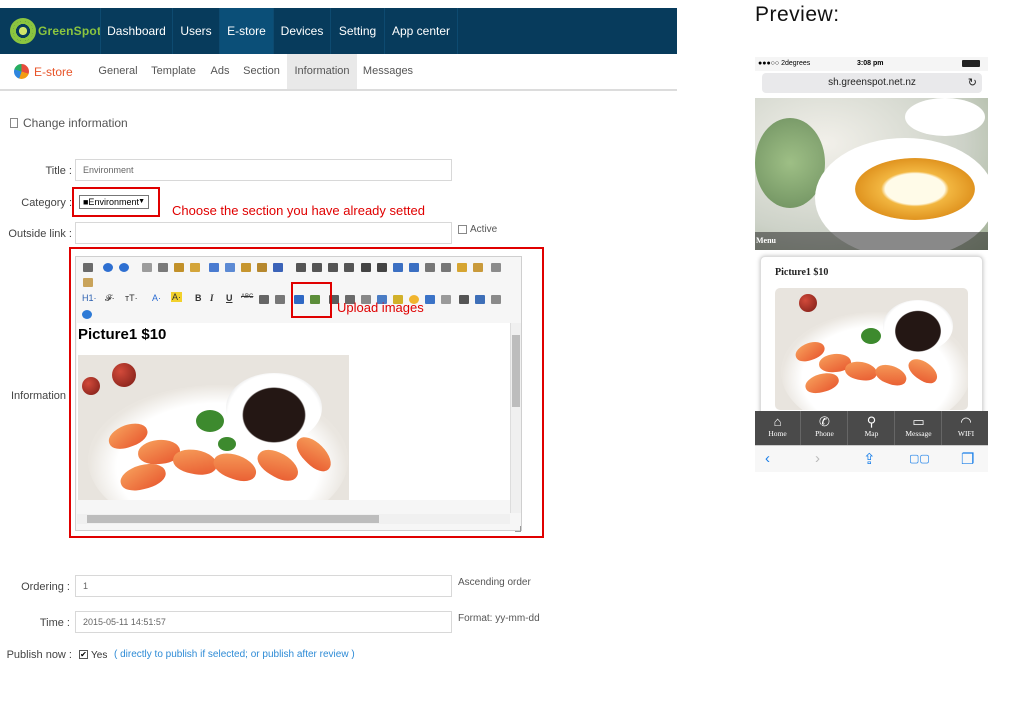 This screenshot has width=1020, height=714. Describe the element at coordinates (122, 334) in the screenshot. I see `editor-picture-heading: Picture1 $10` at that location.